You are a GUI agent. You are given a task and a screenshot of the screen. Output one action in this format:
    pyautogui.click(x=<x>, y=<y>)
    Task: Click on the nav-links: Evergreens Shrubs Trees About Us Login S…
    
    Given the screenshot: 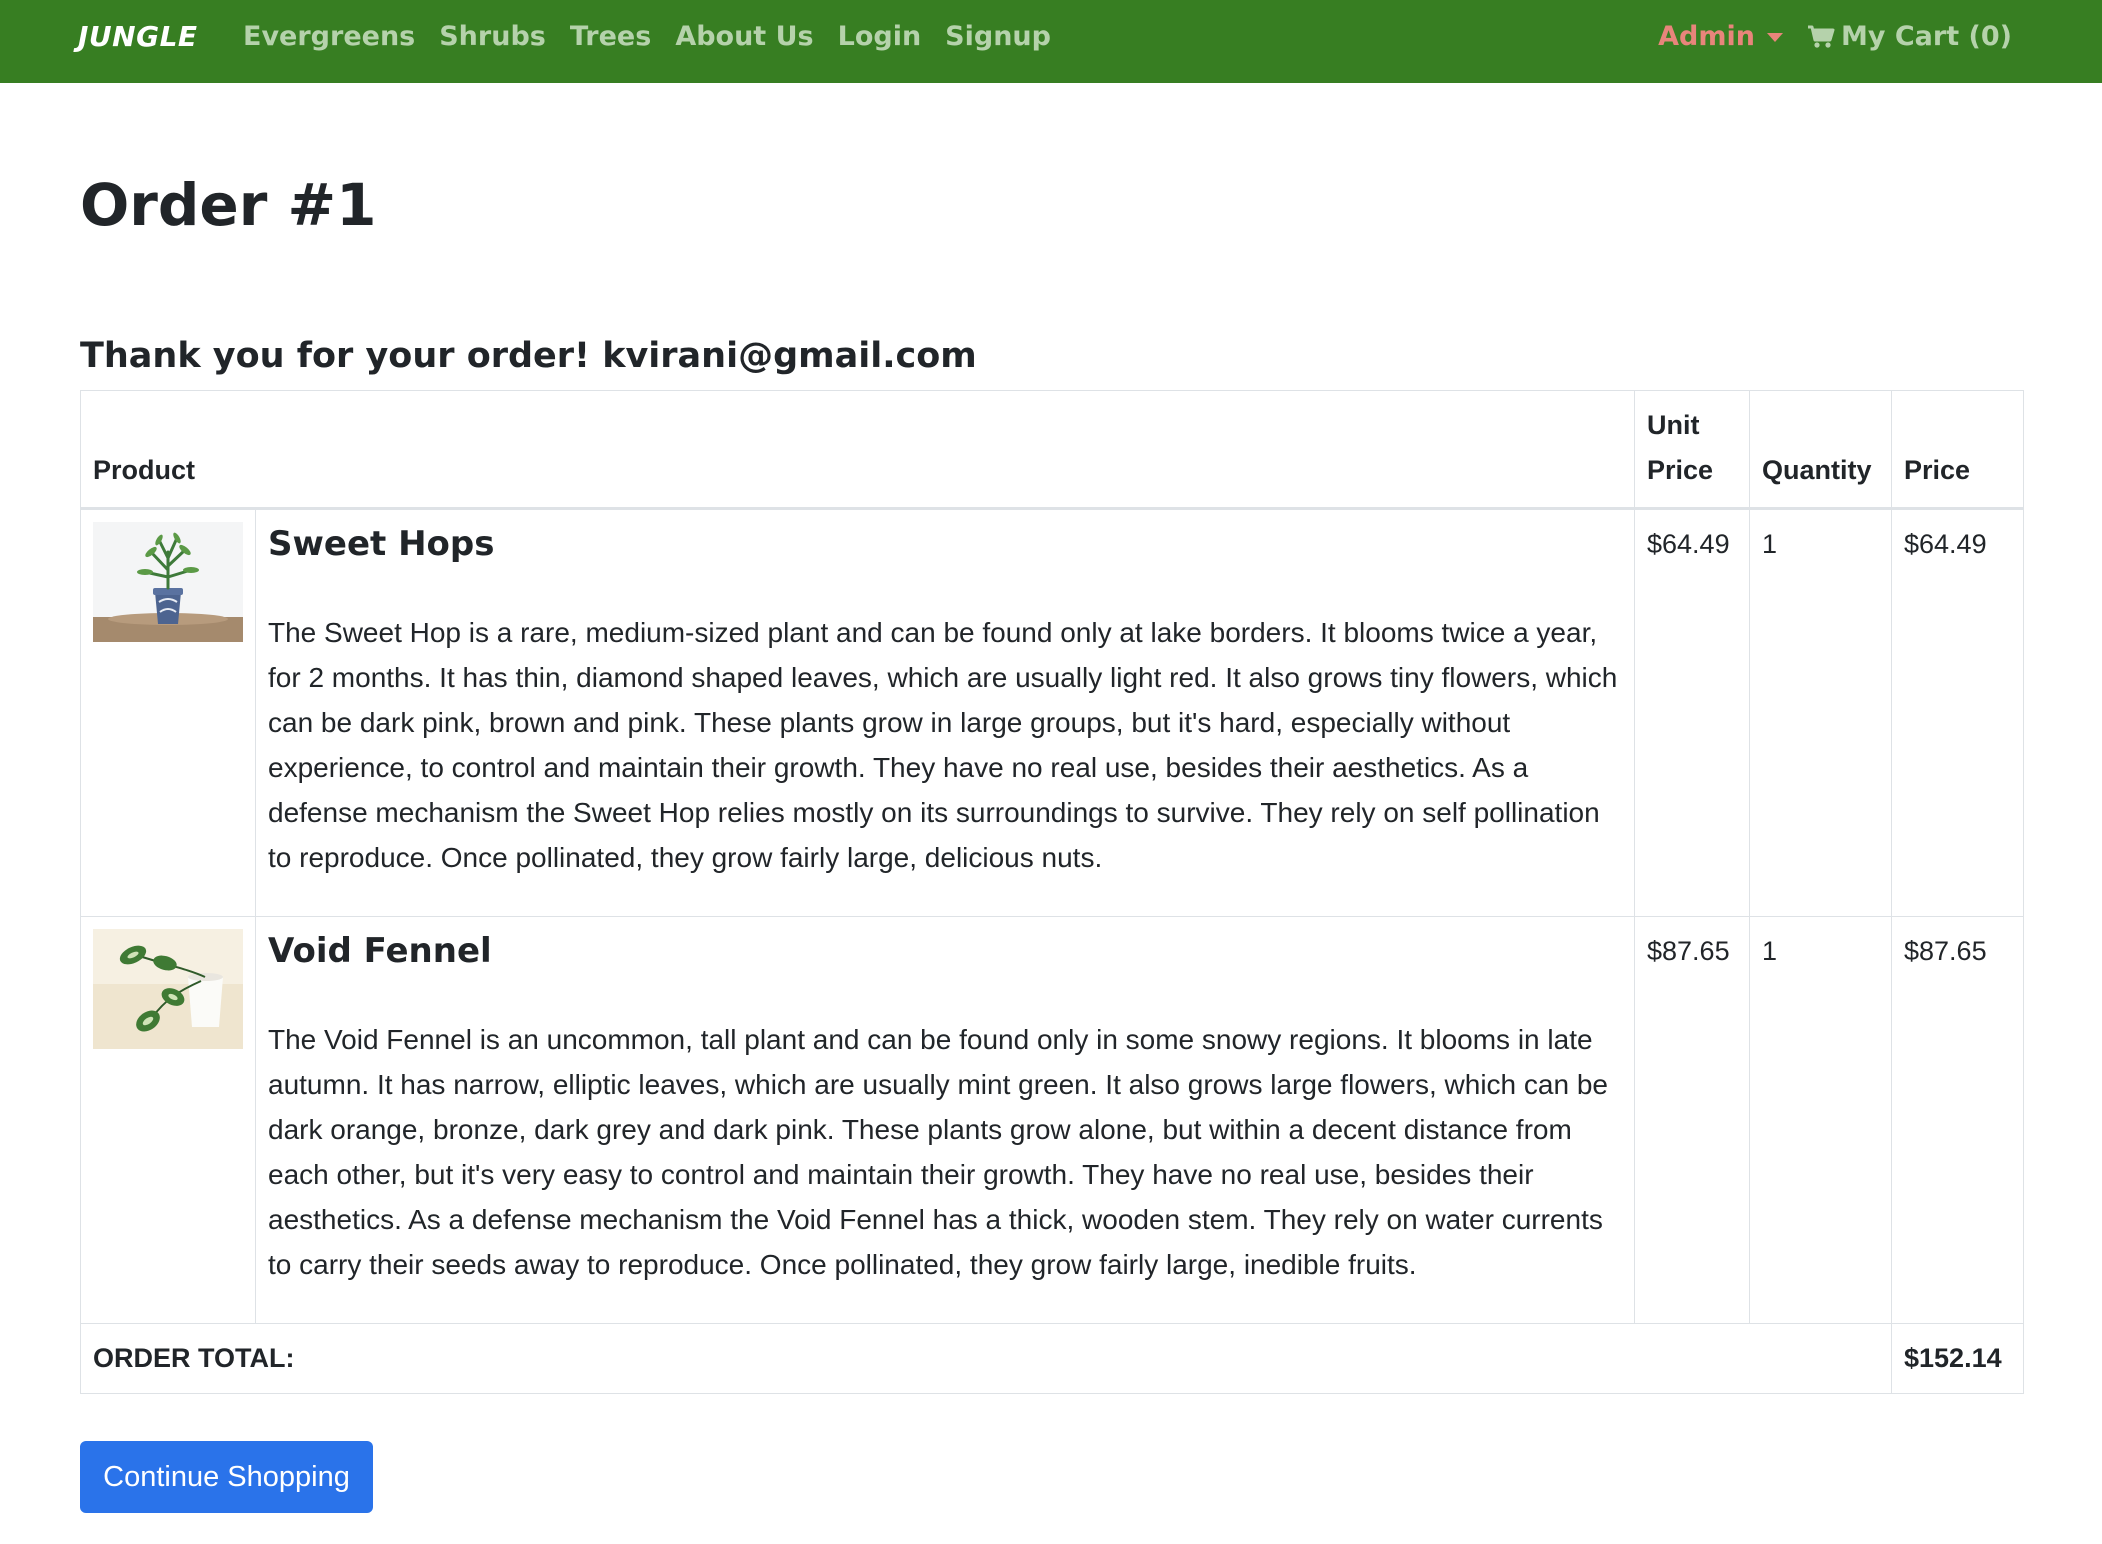 What is the action you would take?
    pyautogui.click(x=659, y=37)
    